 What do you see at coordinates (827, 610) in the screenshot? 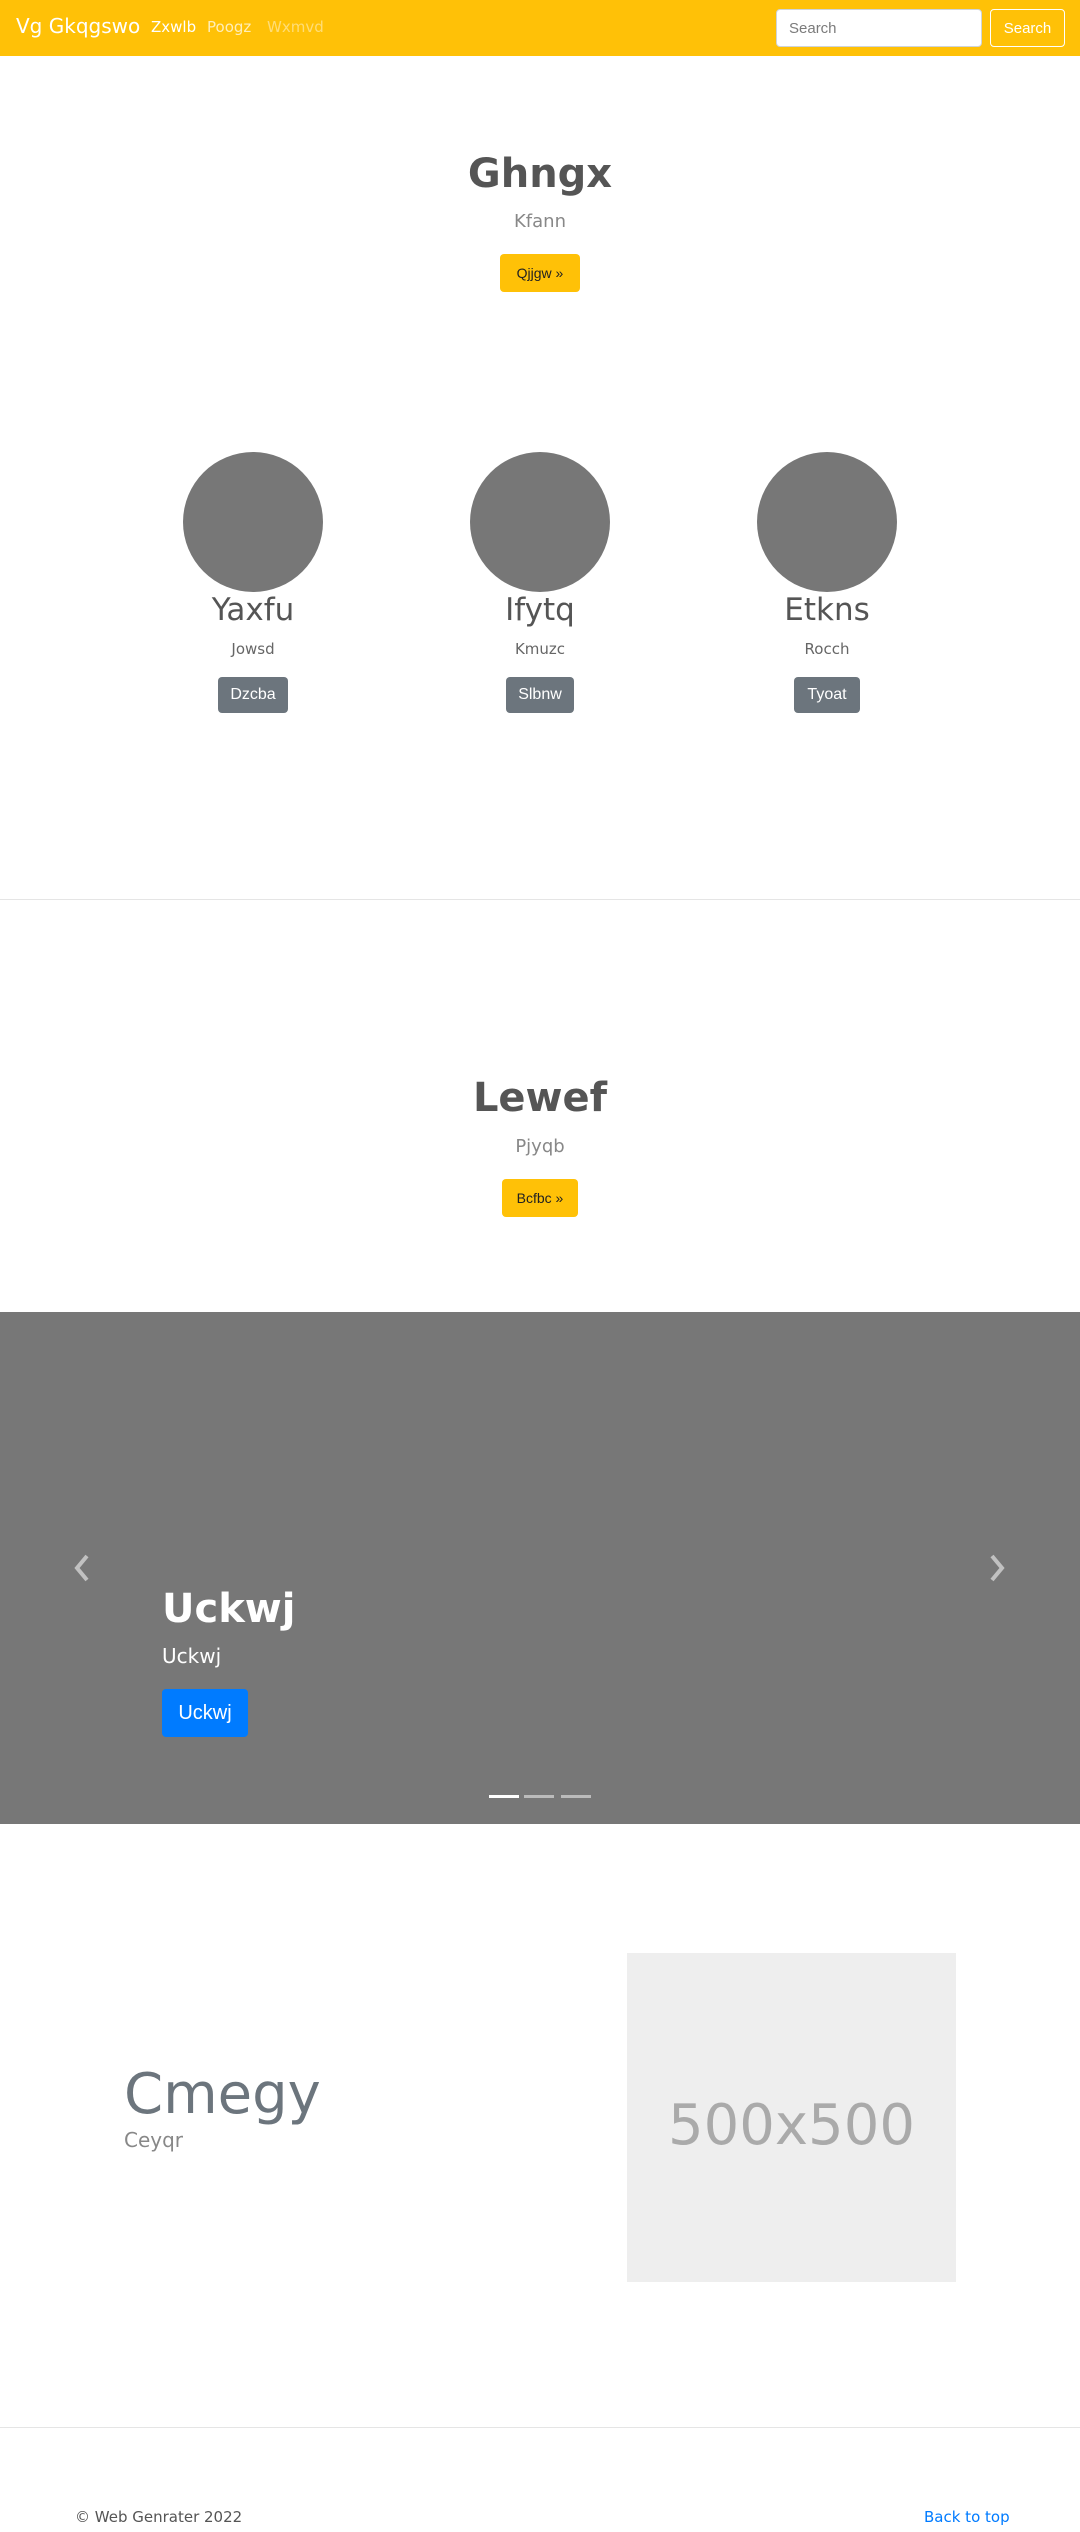
I see `feature-title: Etkns` at bounding box center [827, 610].